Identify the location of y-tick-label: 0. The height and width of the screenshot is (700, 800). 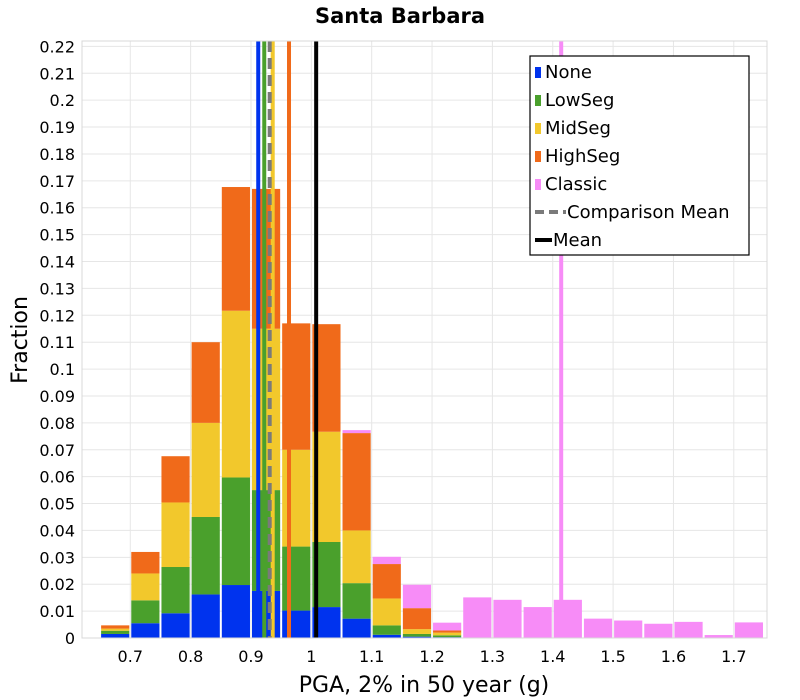
(70, 638).